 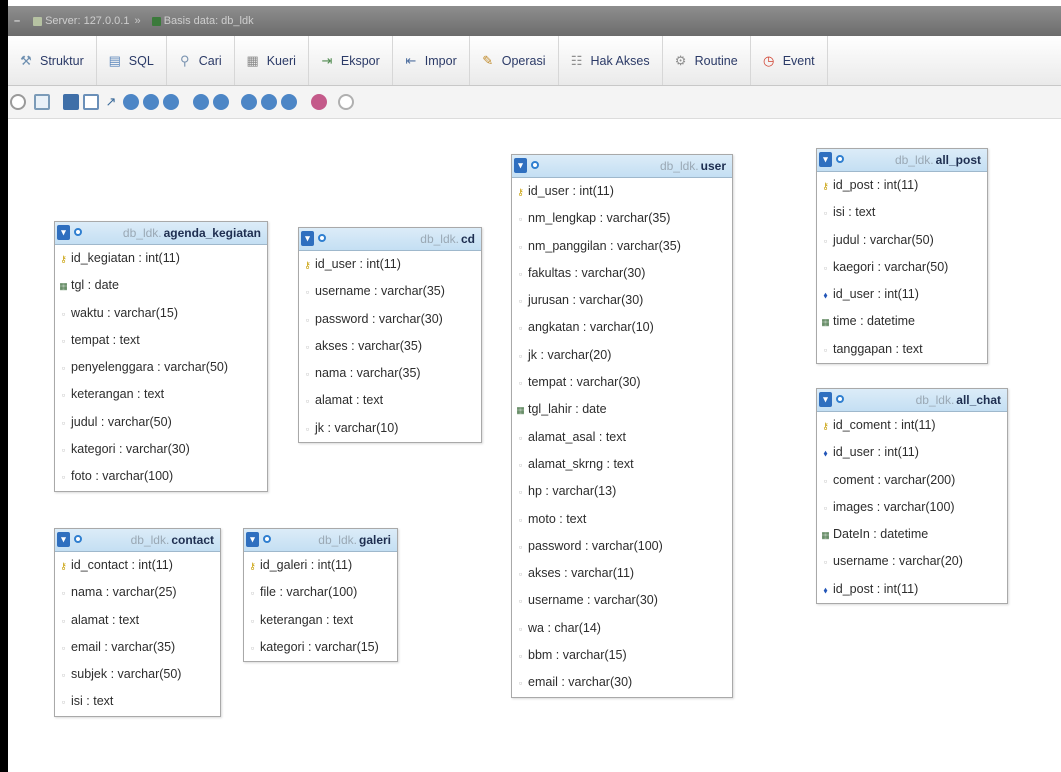 What do you see at coordinates (354, 540) in the screenshot?
I see `table-title: db_ldk. galeri` at bounding box center [354, 540].